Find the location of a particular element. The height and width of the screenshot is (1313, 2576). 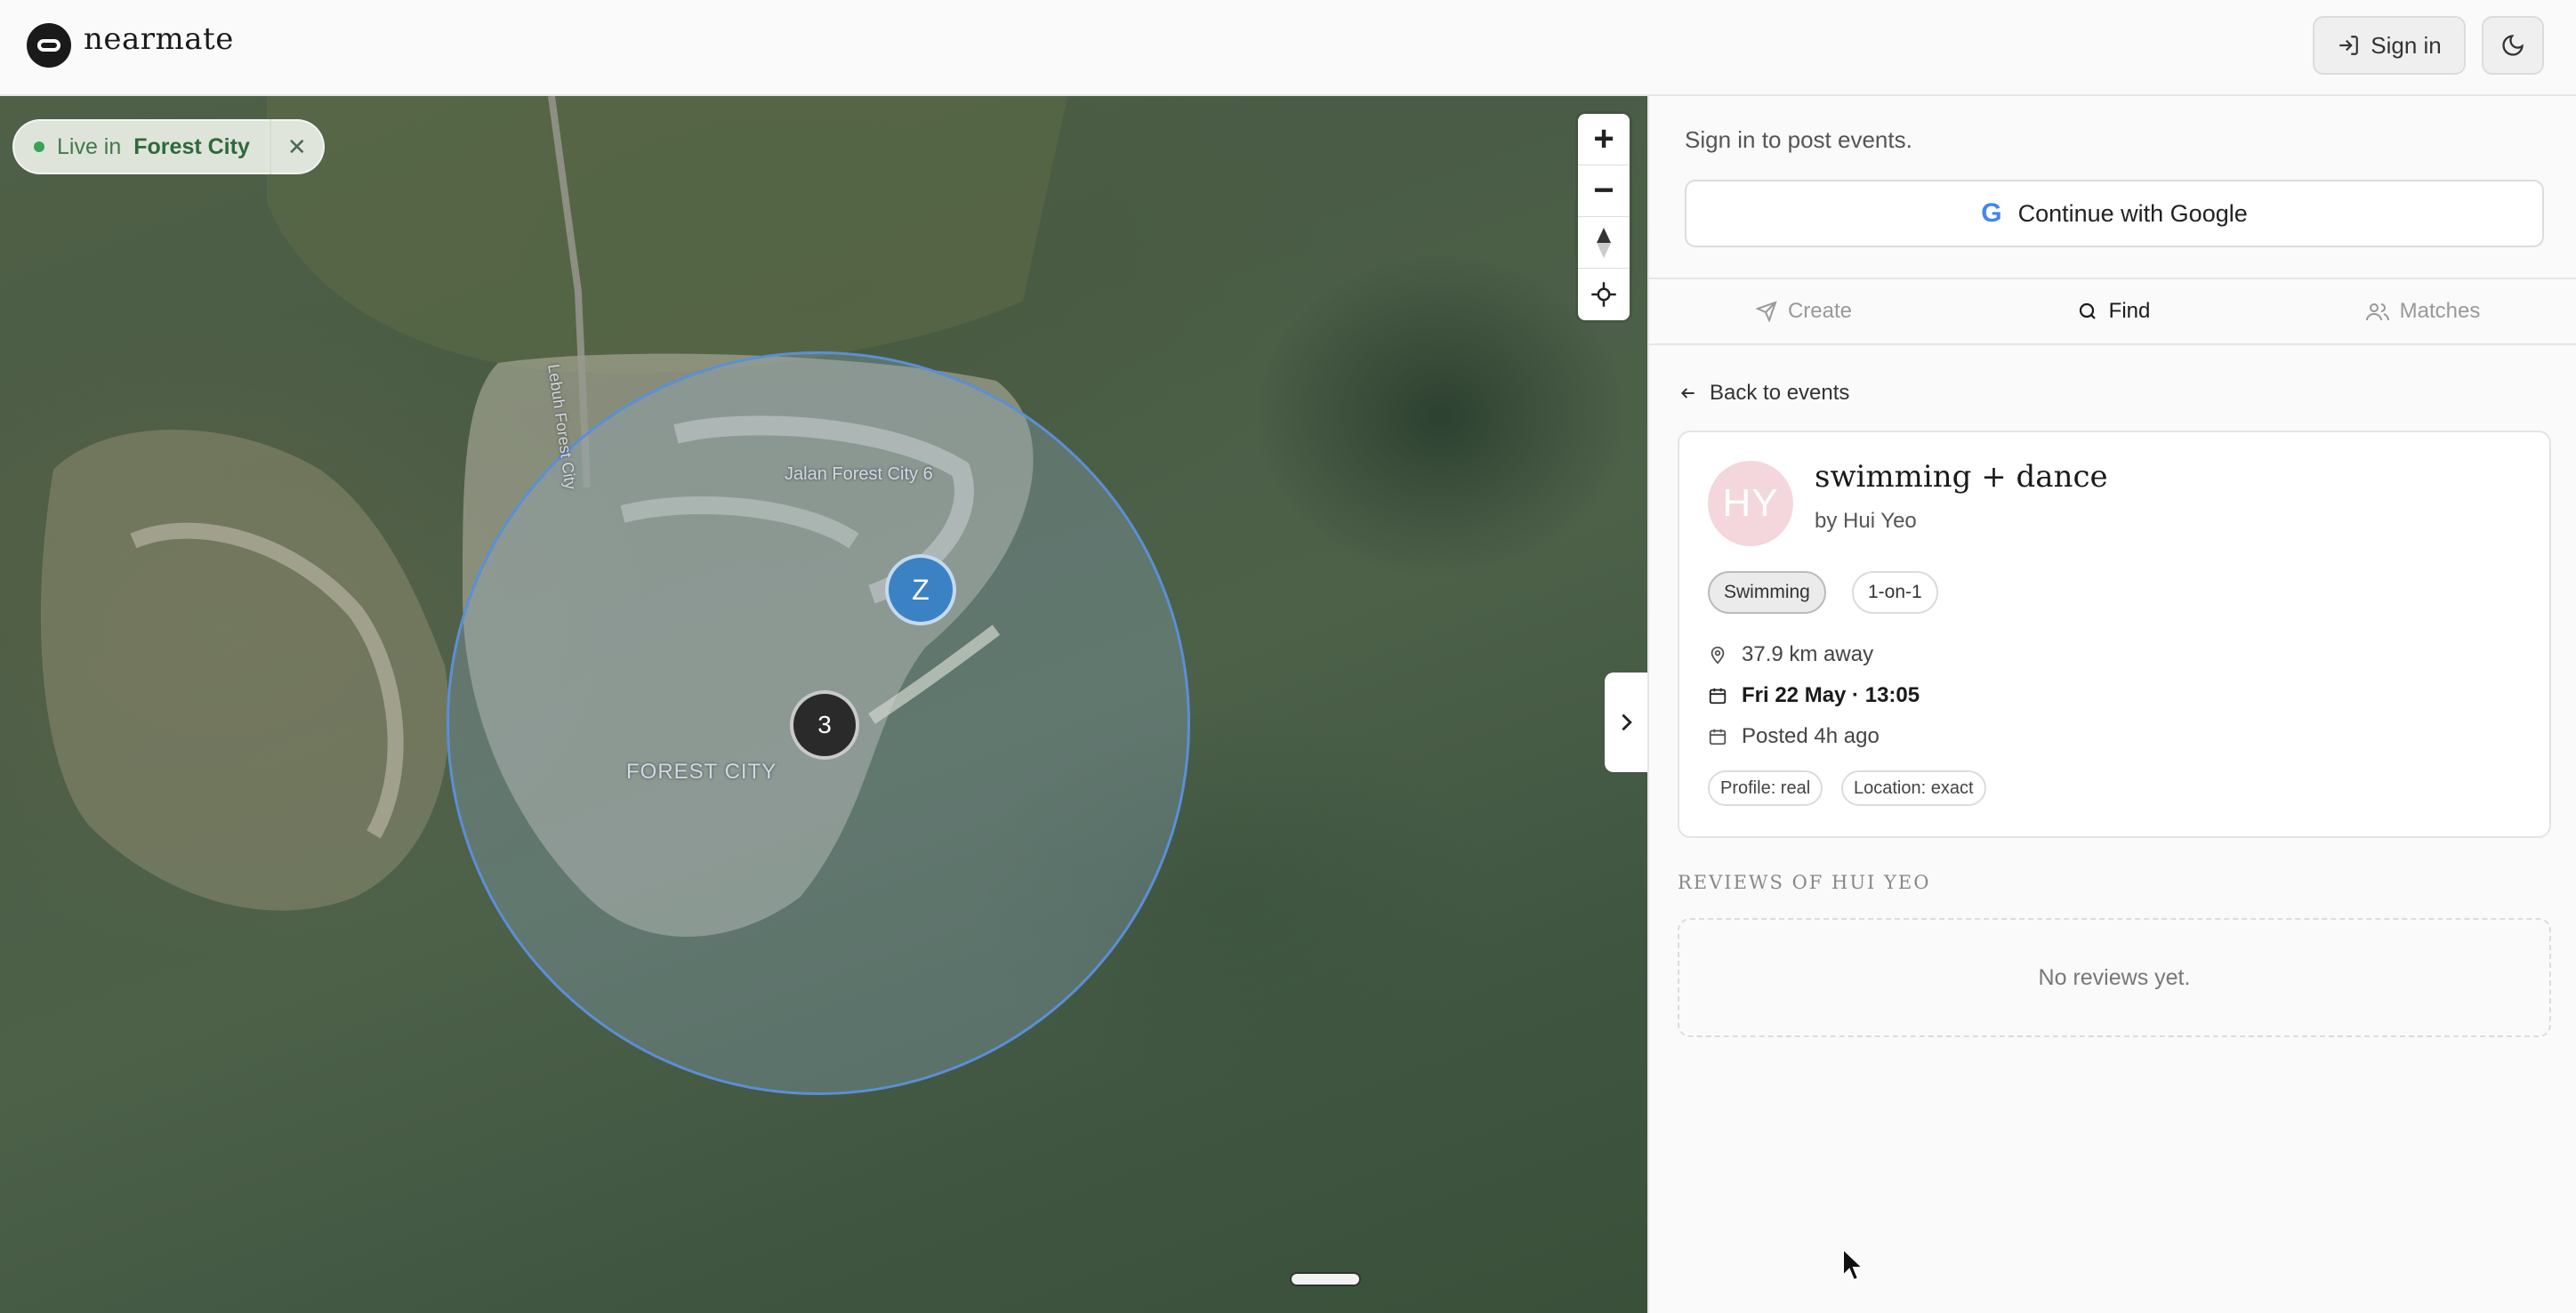

top-header: nearmate Sign in is located at coordinates (1288, 48).